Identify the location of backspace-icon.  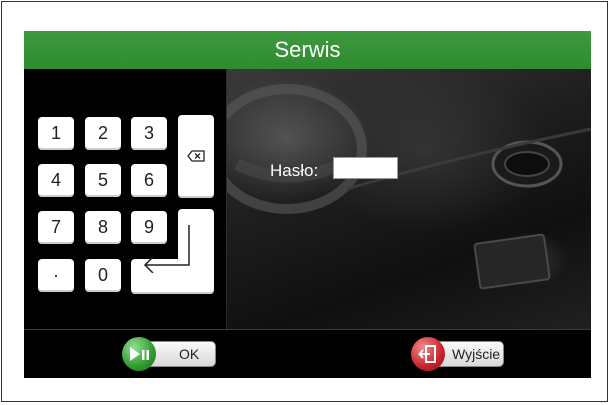
(196, 156).